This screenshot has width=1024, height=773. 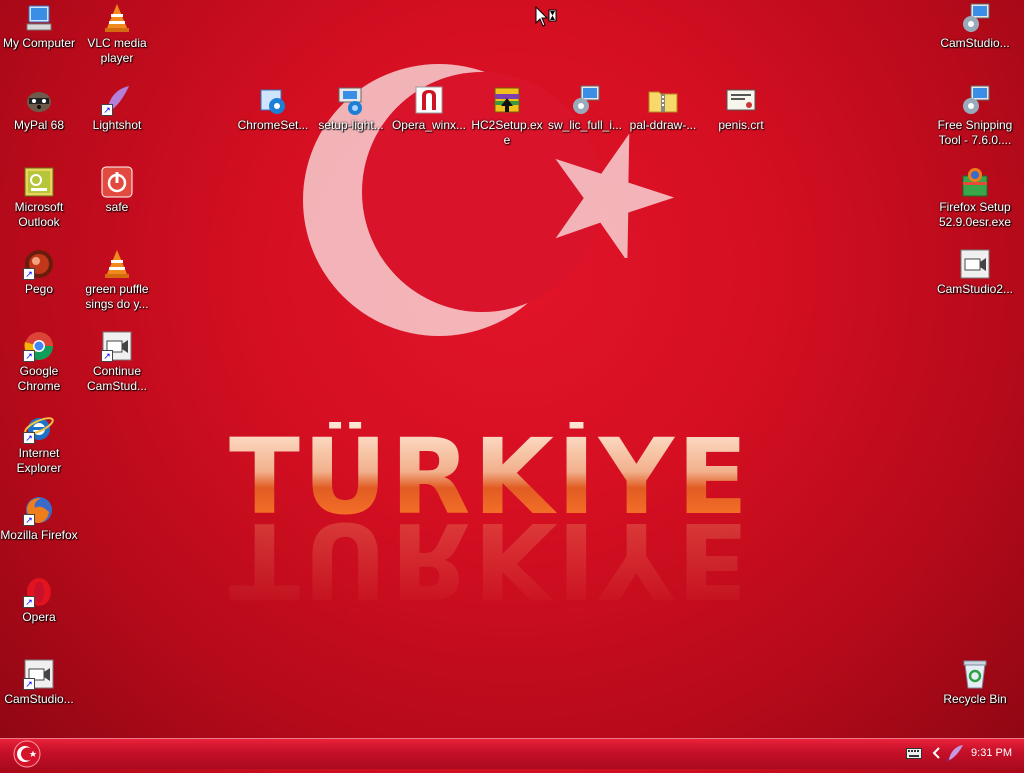 I want to click on desktop-icon-safe: safe, so click(x=117, y=190).